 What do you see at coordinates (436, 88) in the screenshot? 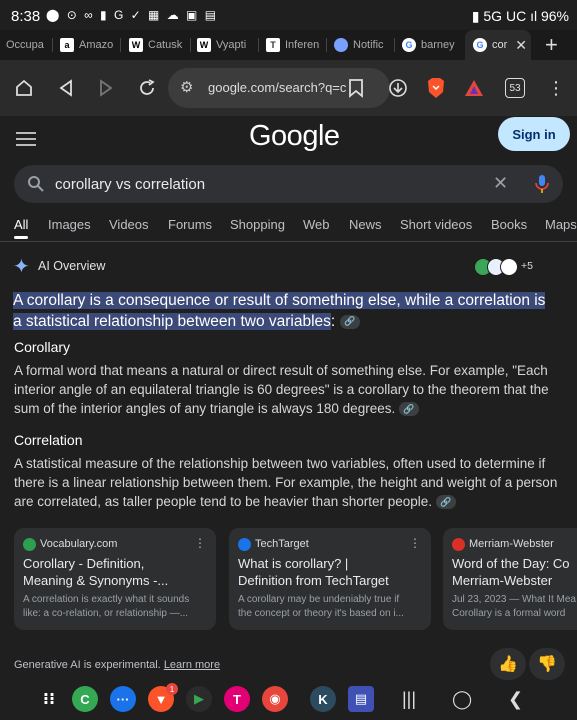
I see `brave-shields-button` at bounding box center [436, 88].